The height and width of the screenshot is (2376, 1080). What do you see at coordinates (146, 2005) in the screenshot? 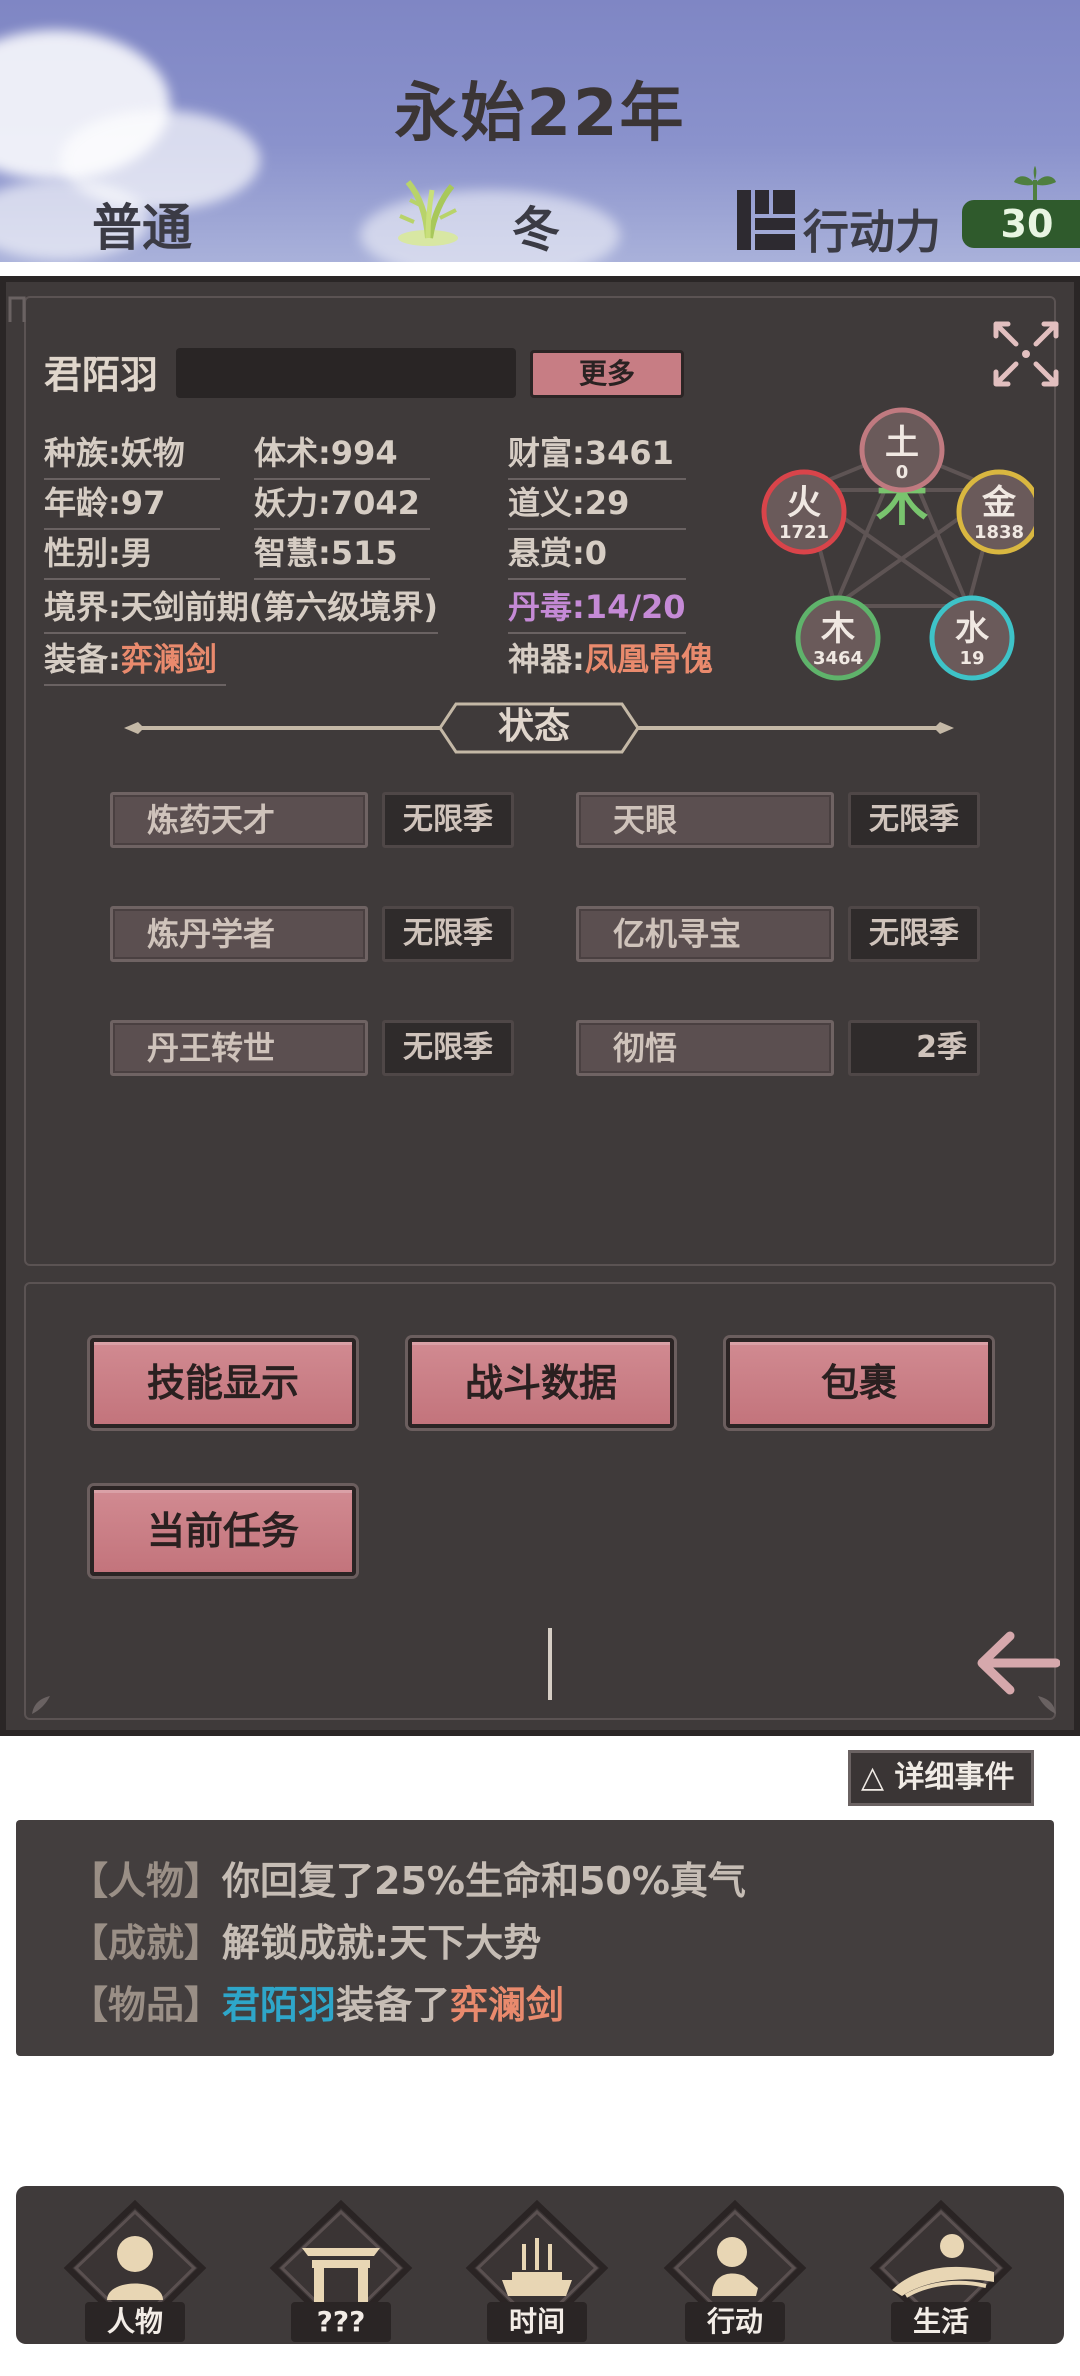
I see `log-tag: 【物品】` at bounding box center [146, 2005].